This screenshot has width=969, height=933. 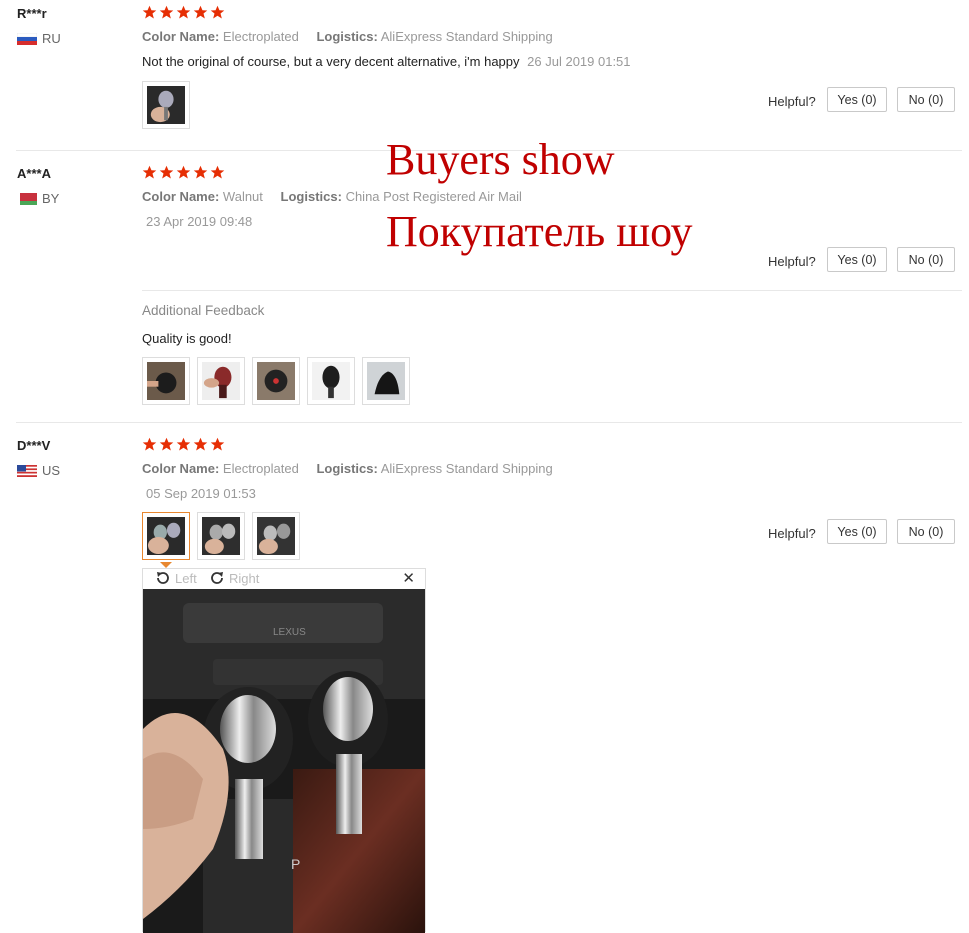 I want to click on overlay-title-en: Buyers show, so click(x=500, y=159).